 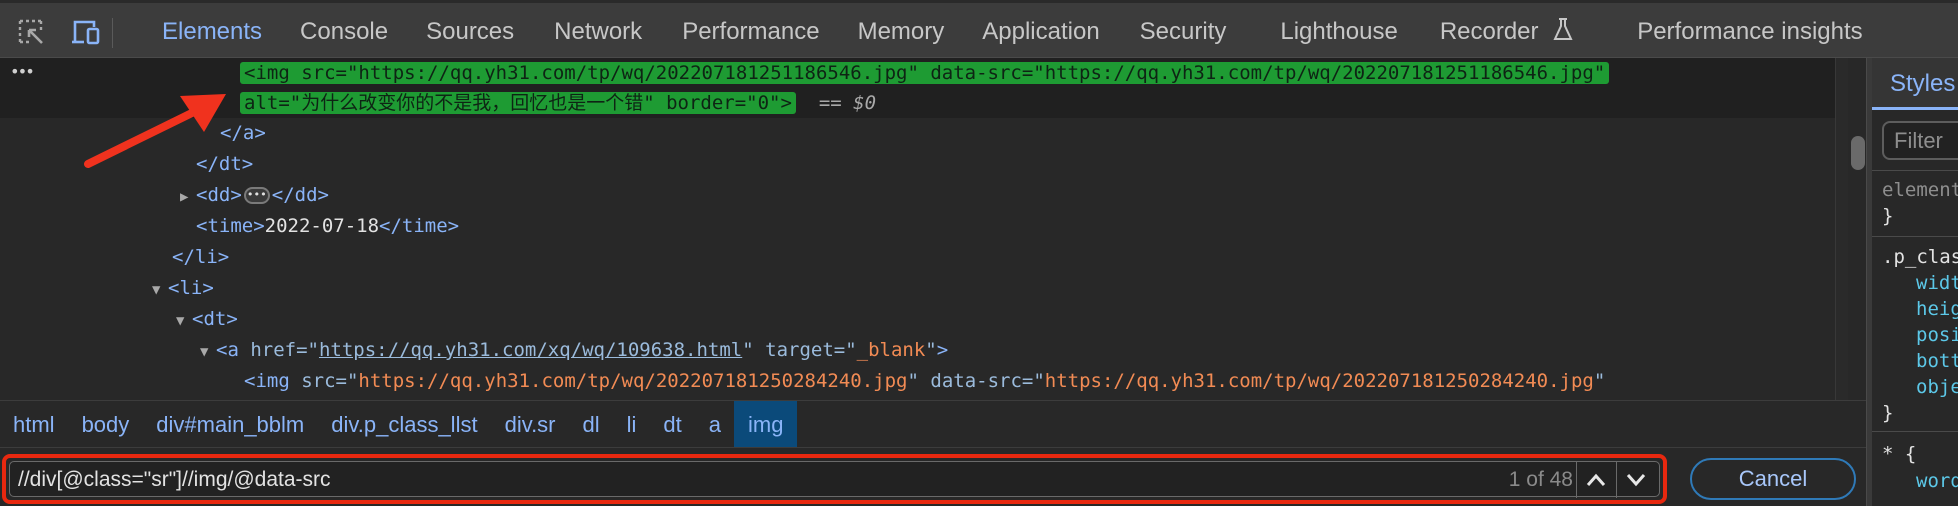 I want to click on breadcrumb-body: body, so click(x=106, y=424).